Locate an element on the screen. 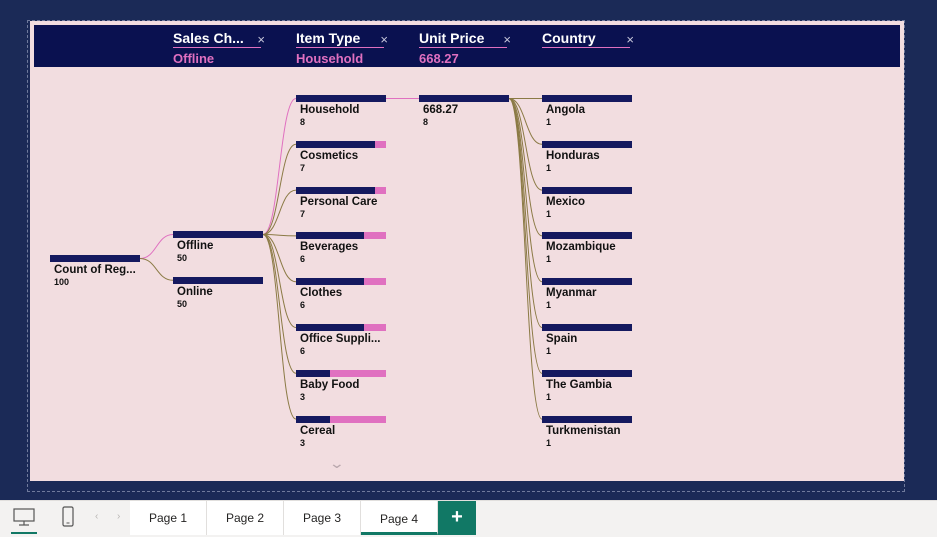  next-page-arrow: › is located at coordinates (118, 516).